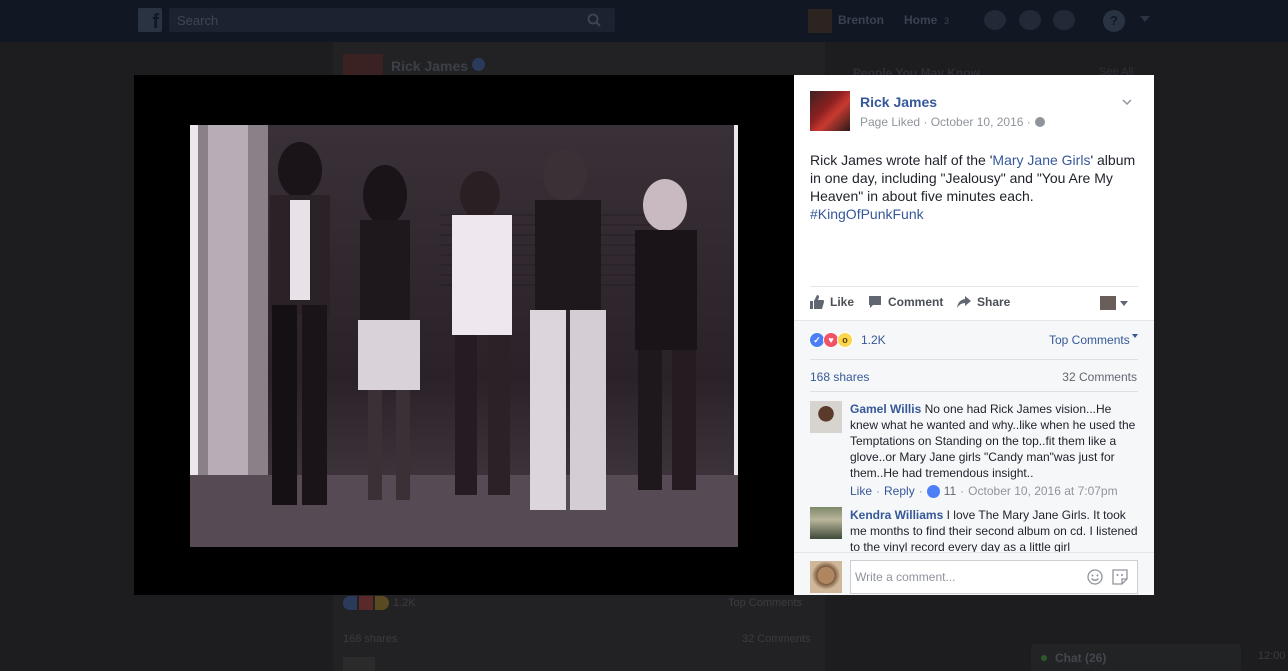 The height and width of the screenshot is (671, 1288). I want to click on shares-link: 168 shares, so click(839, 377).